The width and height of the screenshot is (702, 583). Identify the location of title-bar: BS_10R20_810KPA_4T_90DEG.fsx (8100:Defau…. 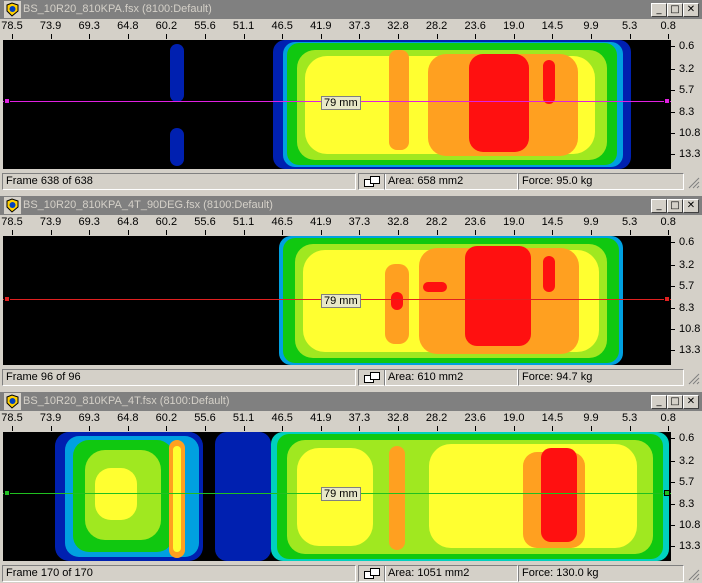
(351, 205).